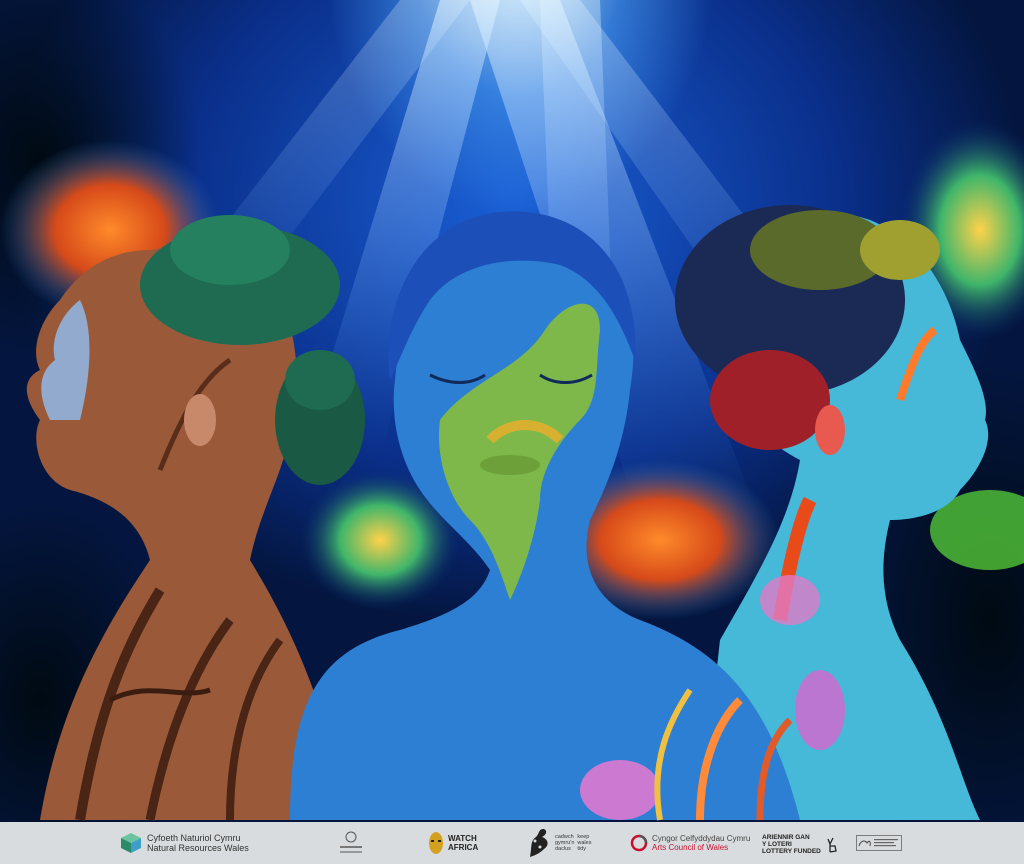  I want to click on dragon-icon, so click(539, 843).